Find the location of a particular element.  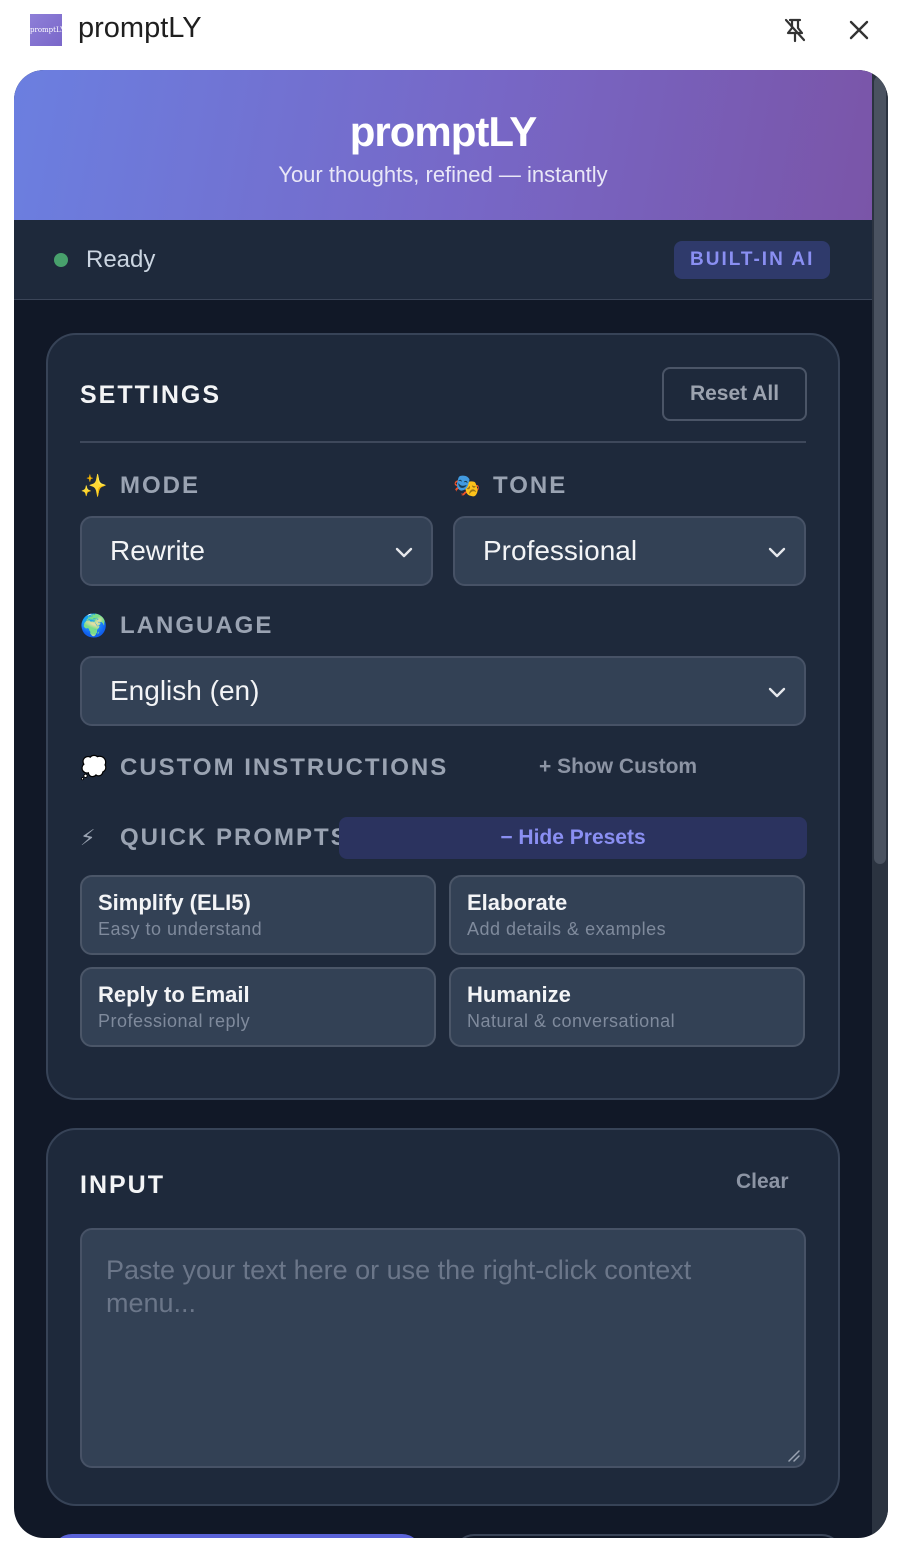

built-in-ai-badge: BUILT-IN AI is located at coordinates (752, 260).